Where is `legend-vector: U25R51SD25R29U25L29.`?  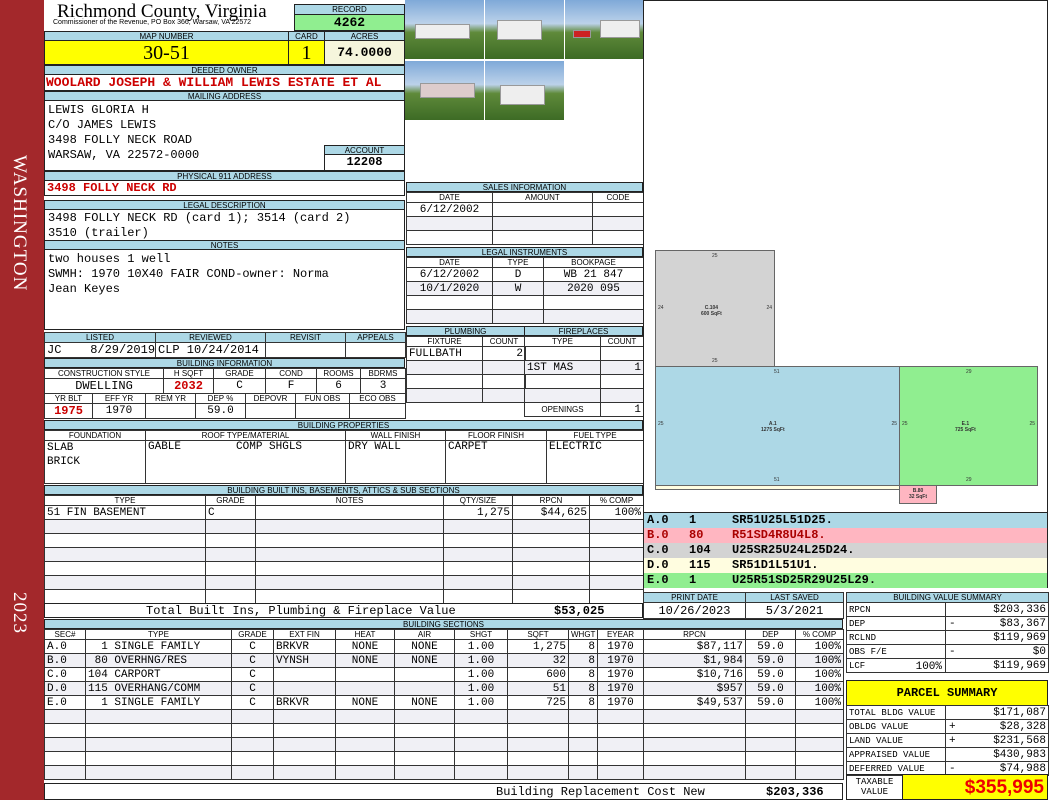
legend-vector: U25R51SD25R29U25L29. is located at coordinates (804, 580).